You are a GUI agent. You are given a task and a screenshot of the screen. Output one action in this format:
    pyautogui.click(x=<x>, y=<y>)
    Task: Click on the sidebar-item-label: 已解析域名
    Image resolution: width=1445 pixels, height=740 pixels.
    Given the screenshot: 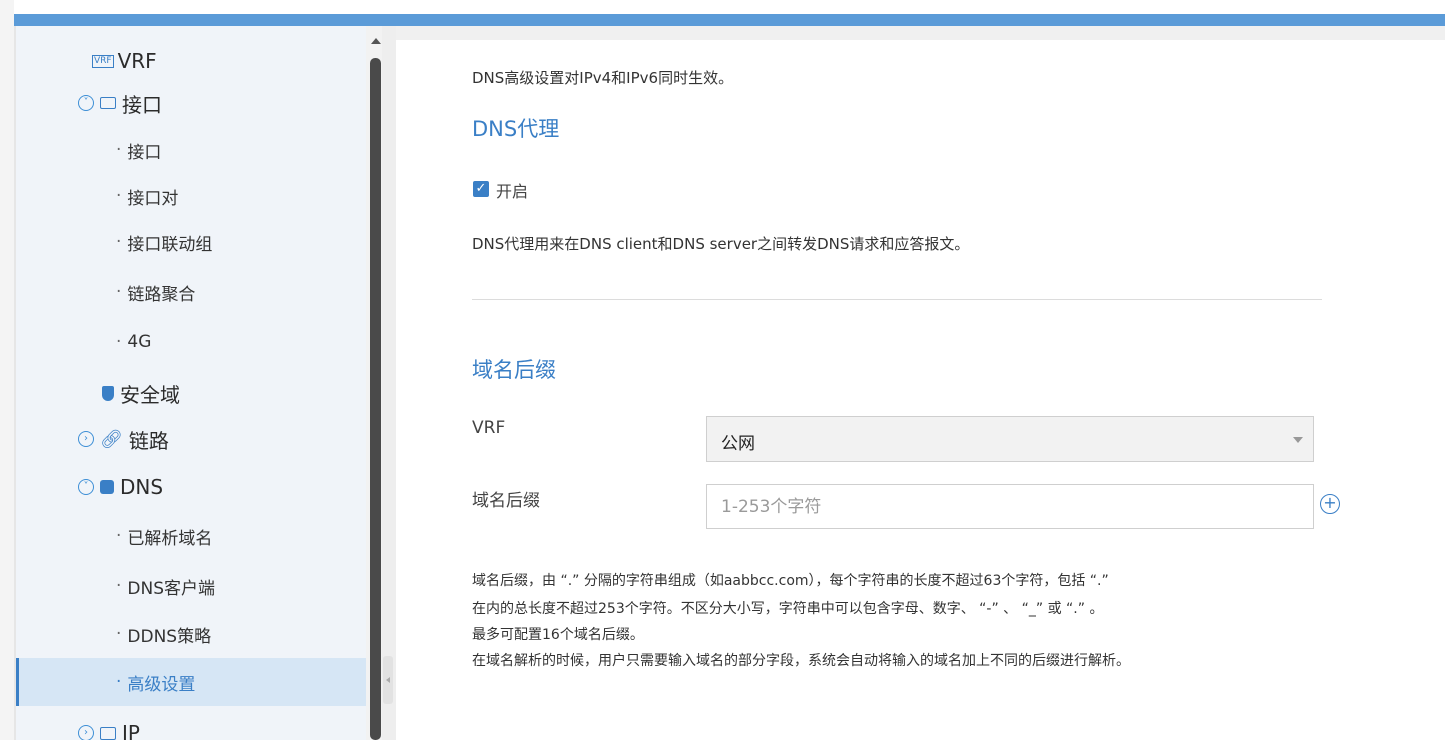 What is the action you would take?
    pyautogui.click(x=170, y=538)
    